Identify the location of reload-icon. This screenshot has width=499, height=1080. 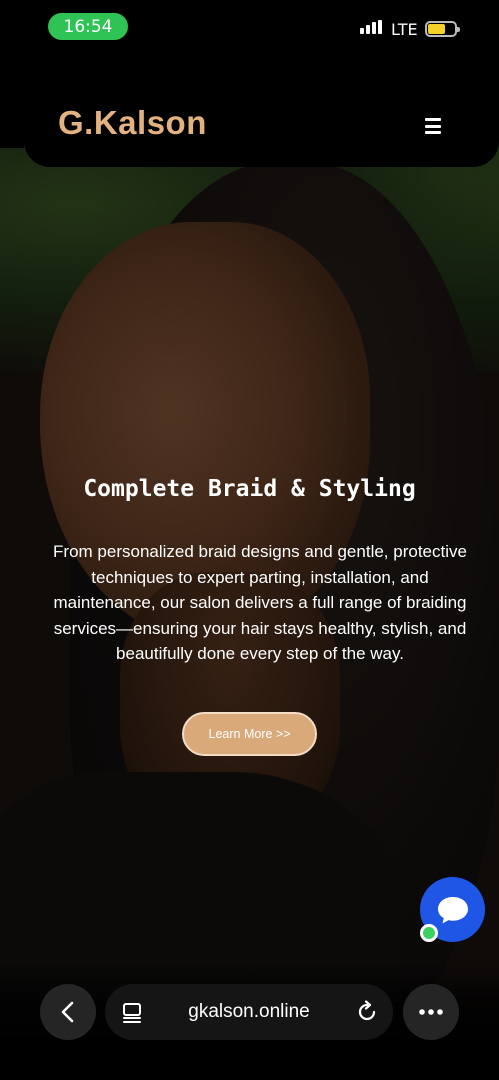
(367, 1012).